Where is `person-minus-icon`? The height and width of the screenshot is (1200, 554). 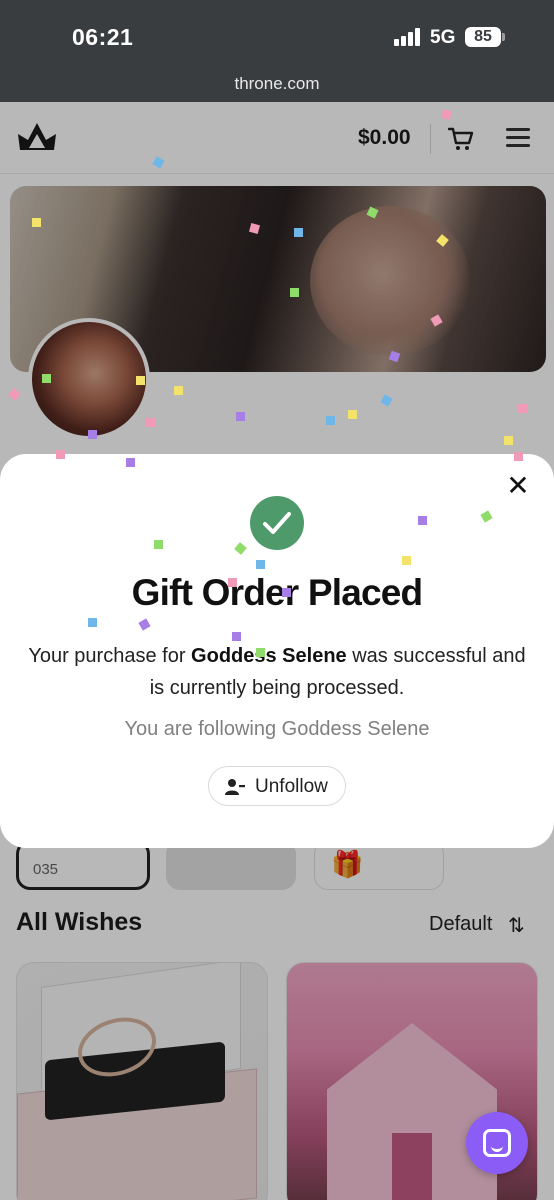
person-minus-icon is located at coordinates (235, 787).